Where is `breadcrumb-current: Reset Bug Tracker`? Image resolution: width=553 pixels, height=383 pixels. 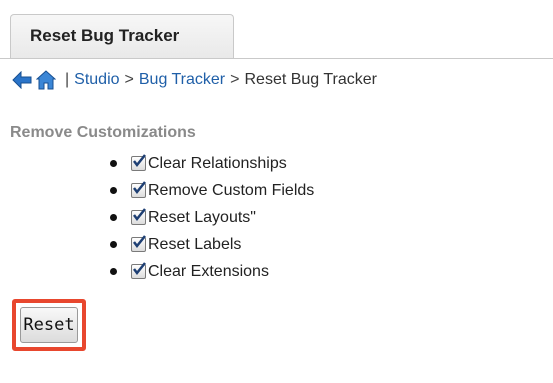 breadcrumb-current: Reset Bug Tracker is located at coordinates (310, 79).